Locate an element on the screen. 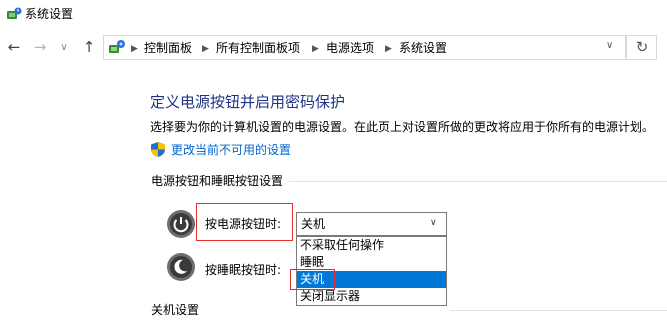  selected-option-highlight is located at coordinates (312, 279).